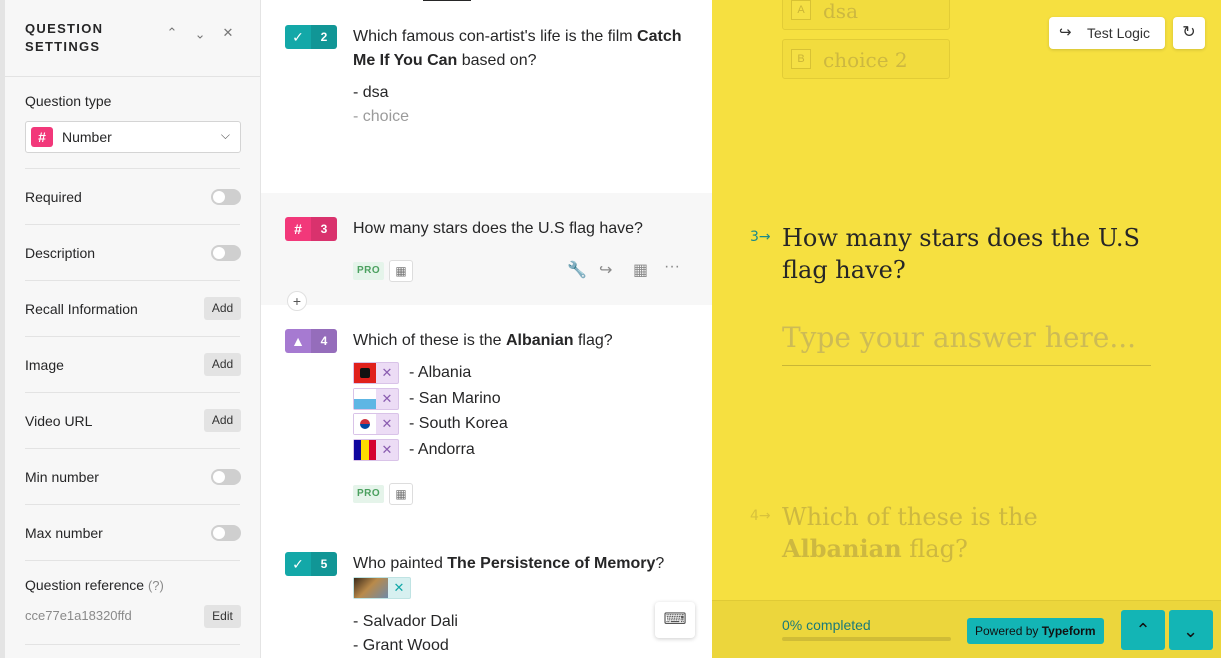  Describe the element at coordinates (551, 563) in the screenshot. I see `title-bold: The Persistence of Memory` at that location.